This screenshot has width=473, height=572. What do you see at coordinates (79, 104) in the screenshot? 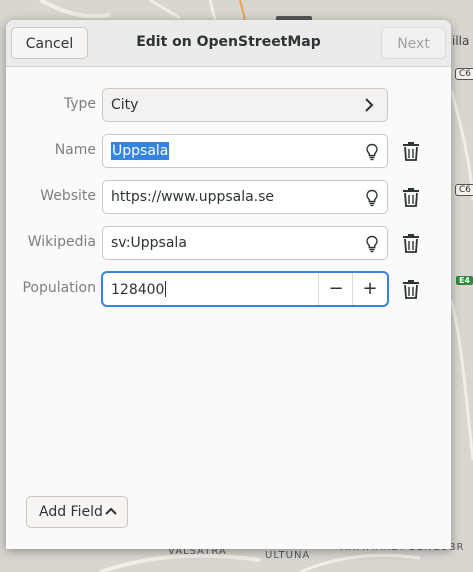
I see `type-label: Type` at bounding box center [79, 104].